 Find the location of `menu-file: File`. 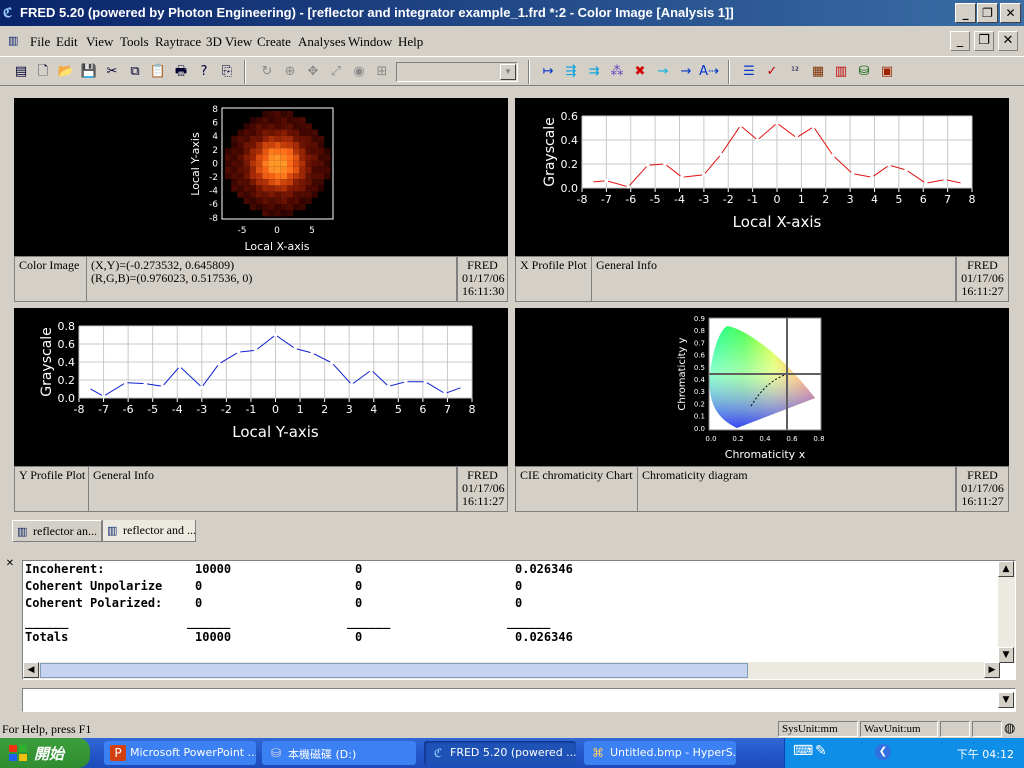

menu-file: File is located at coordinates (40, 42).